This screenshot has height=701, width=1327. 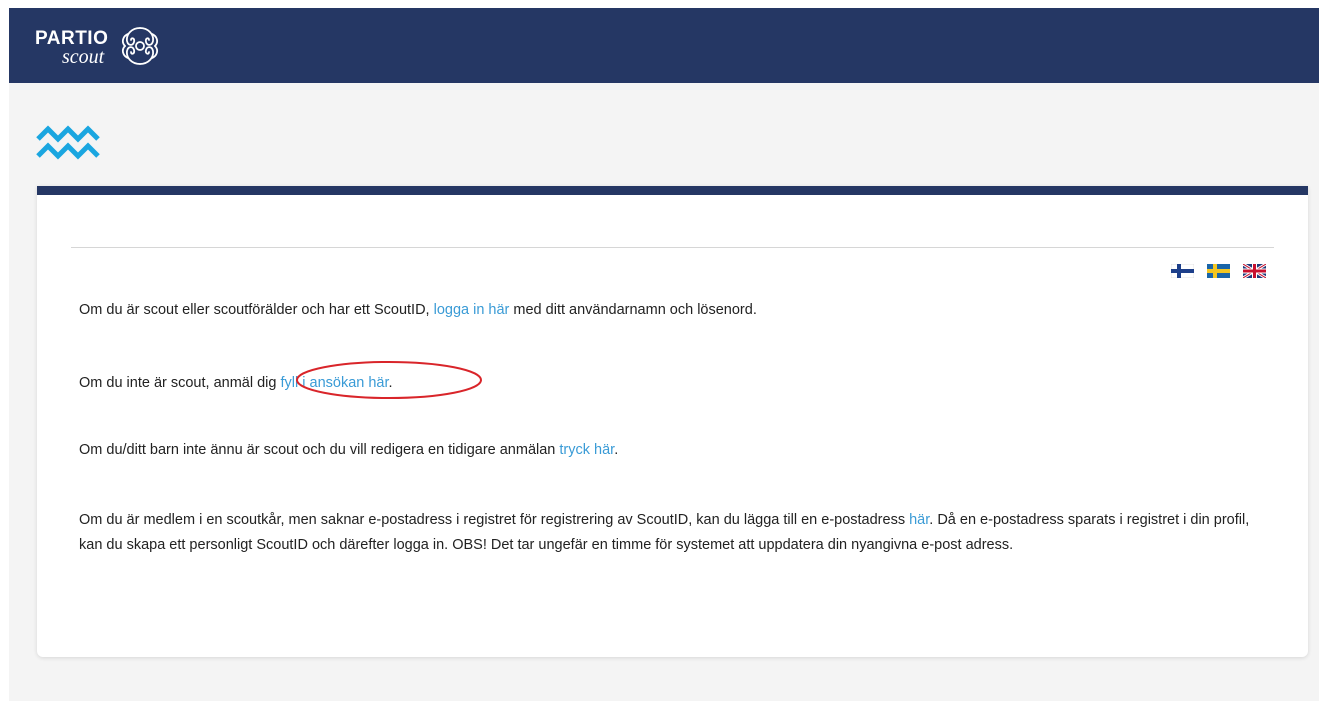 What do you see at coordinates (1182, 271) in the screenshot?
I see `flag-finland-icon` at bounding box center [1182, 271].